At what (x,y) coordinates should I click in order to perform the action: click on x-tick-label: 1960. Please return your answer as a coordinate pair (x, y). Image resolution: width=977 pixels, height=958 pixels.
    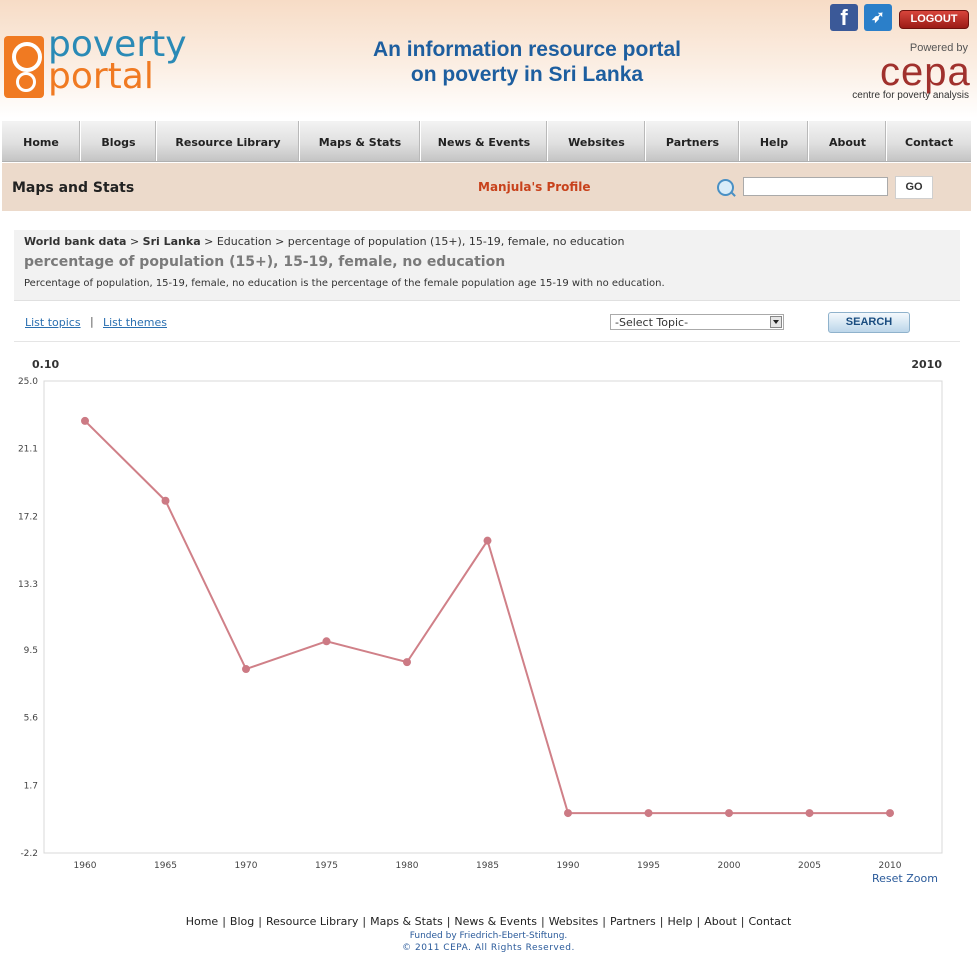
    Looking at the image, I should click on (85, 866).